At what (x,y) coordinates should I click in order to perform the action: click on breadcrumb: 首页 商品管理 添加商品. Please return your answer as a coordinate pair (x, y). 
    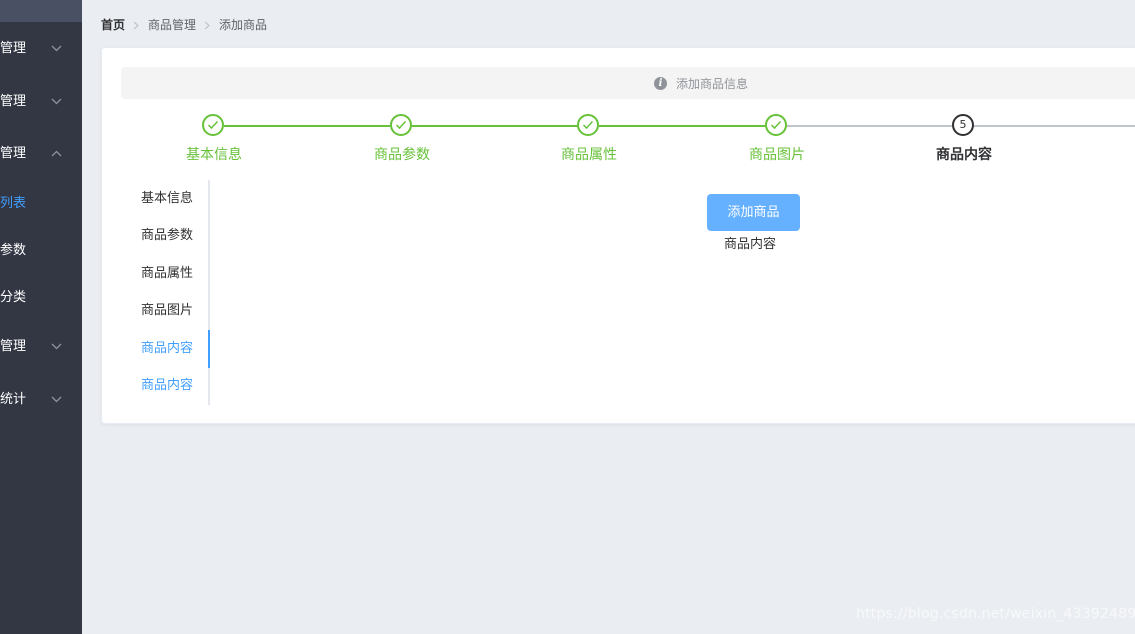
    Looking at the image, I should click on (184, 25).